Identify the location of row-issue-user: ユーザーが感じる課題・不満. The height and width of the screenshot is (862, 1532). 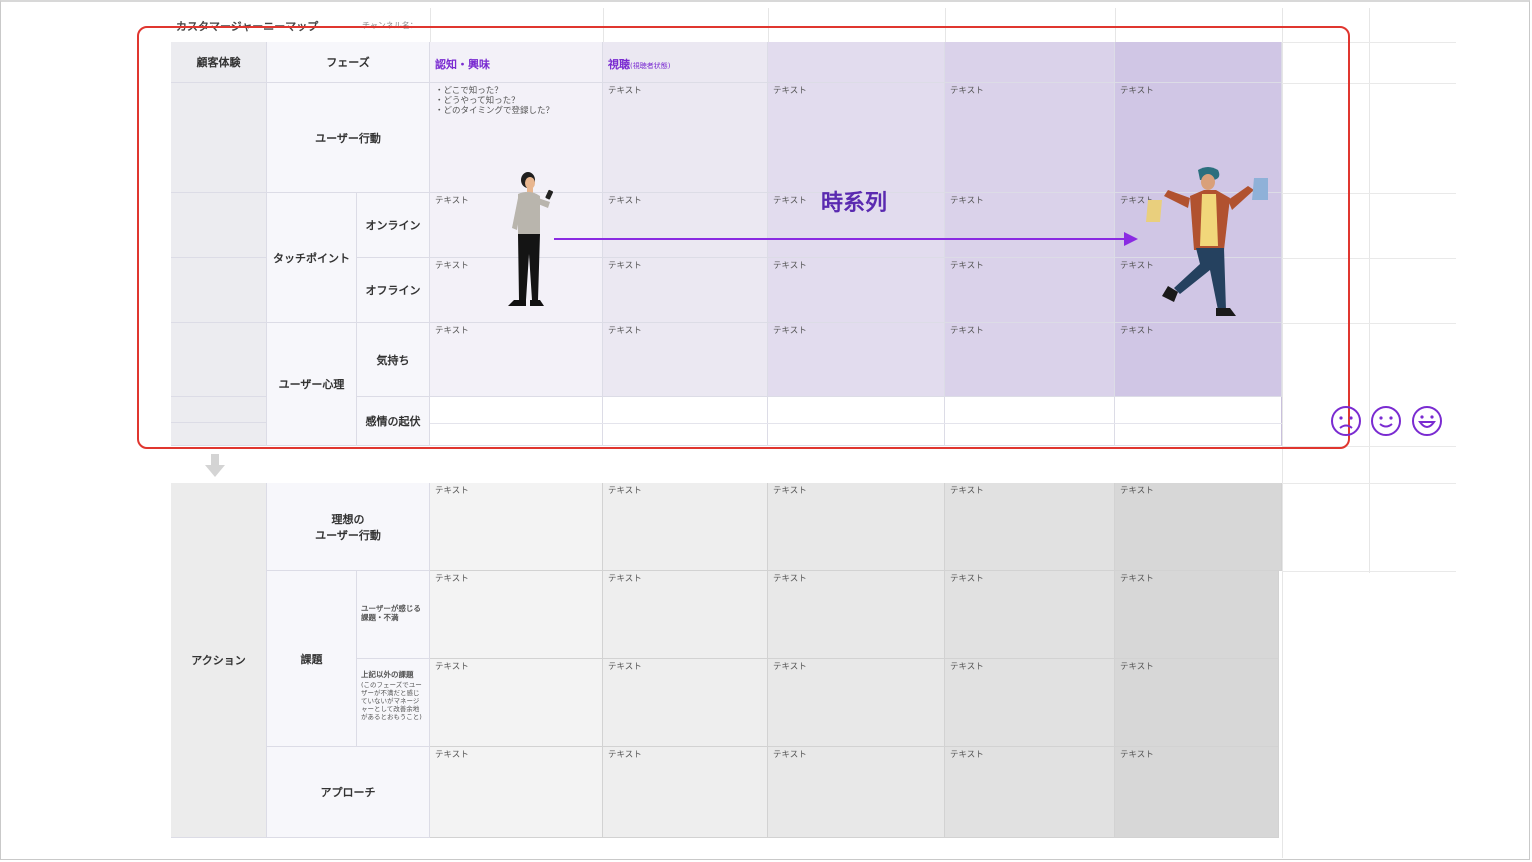
(393, 615).